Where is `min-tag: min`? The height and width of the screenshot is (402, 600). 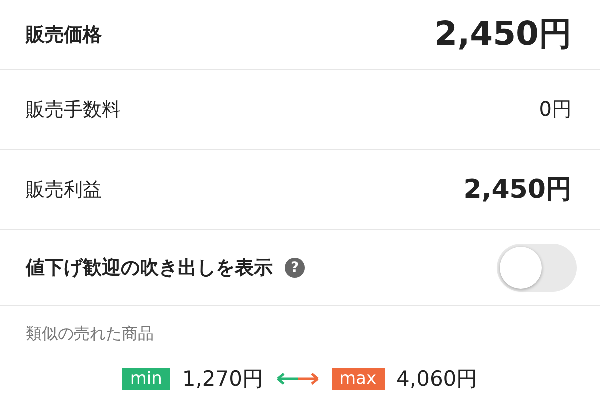 min-tag: min is located at coordinates (146, 379).